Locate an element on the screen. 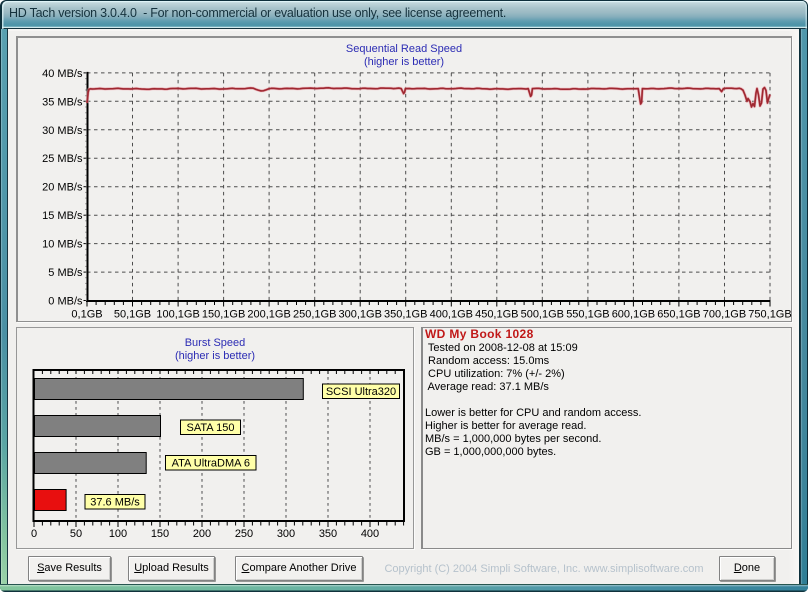 This screenshot has width=808, height=592. svg-text: 37.6 MB/s is located at coordinates (115, 503).